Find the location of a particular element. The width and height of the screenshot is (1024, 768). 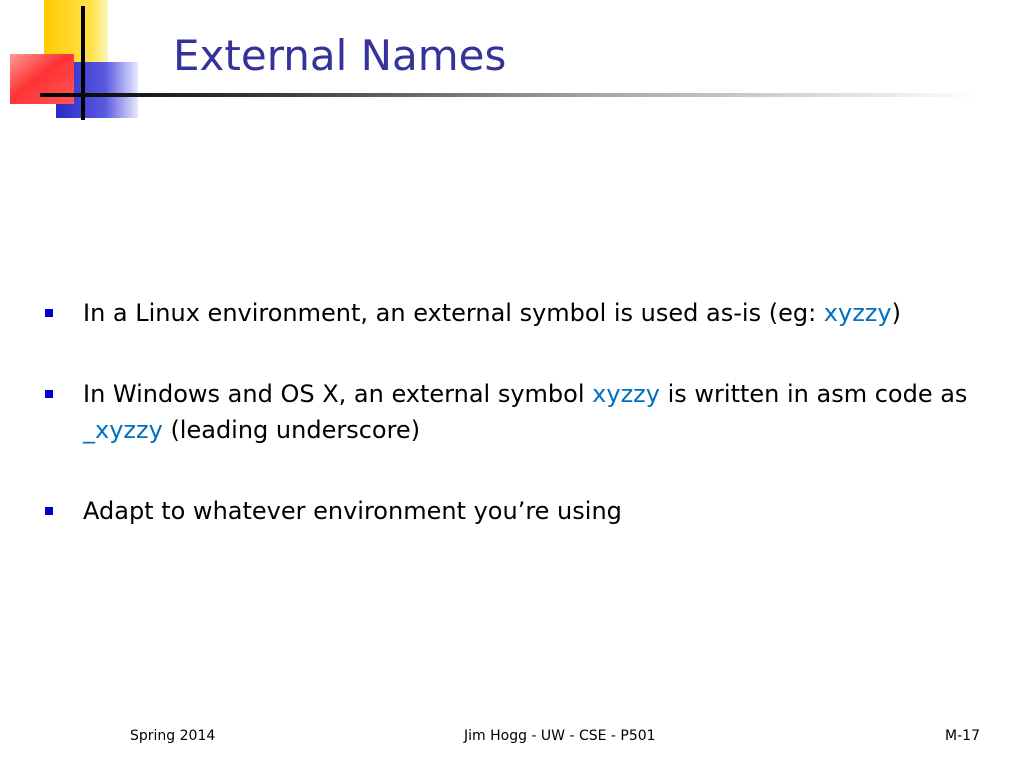

code-symbol-underscore: _xyzzy is located at coordinates (123, 430).